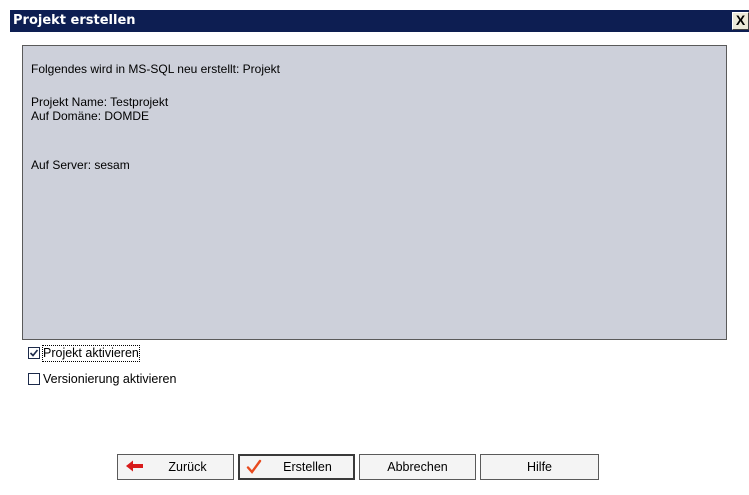 The width and height of the screenshot is (749, 495). I want to click on dialog-title: Projekt erstellen, so click(74, 20).